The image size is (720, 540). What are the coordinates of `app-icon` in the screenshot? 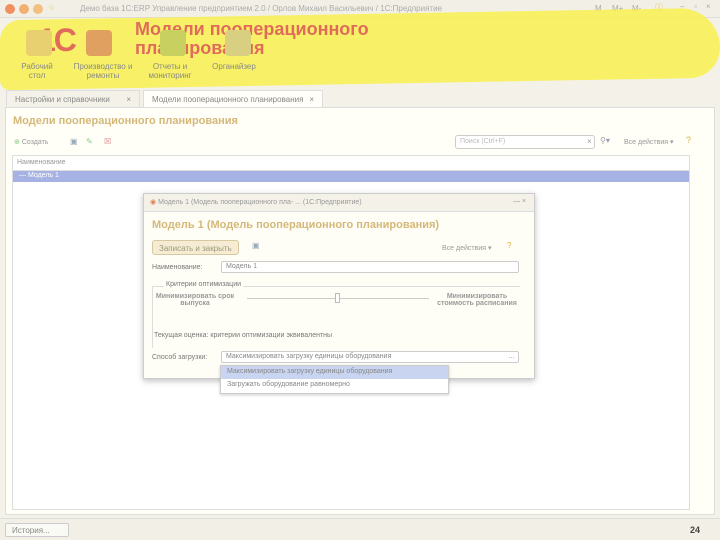 It's located at (10, 9).